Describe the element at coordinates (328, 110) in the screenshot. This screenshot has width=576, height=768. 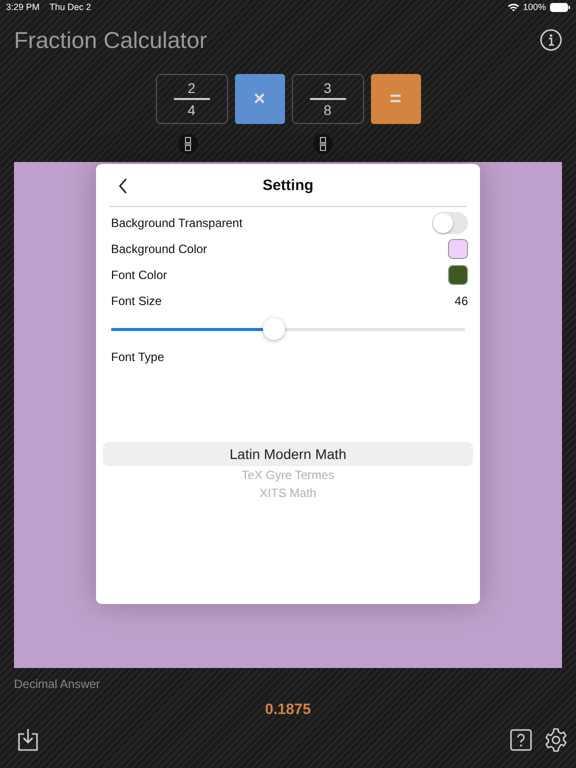
I see `denominator: 8` at that location.